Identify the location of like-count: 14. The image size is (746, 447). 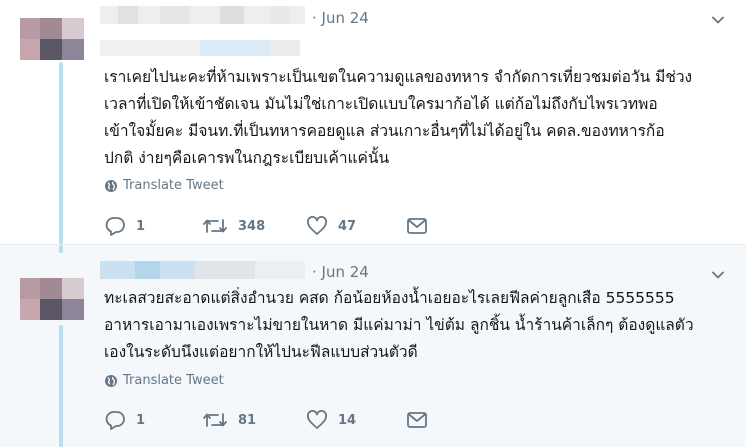
(347, 420).